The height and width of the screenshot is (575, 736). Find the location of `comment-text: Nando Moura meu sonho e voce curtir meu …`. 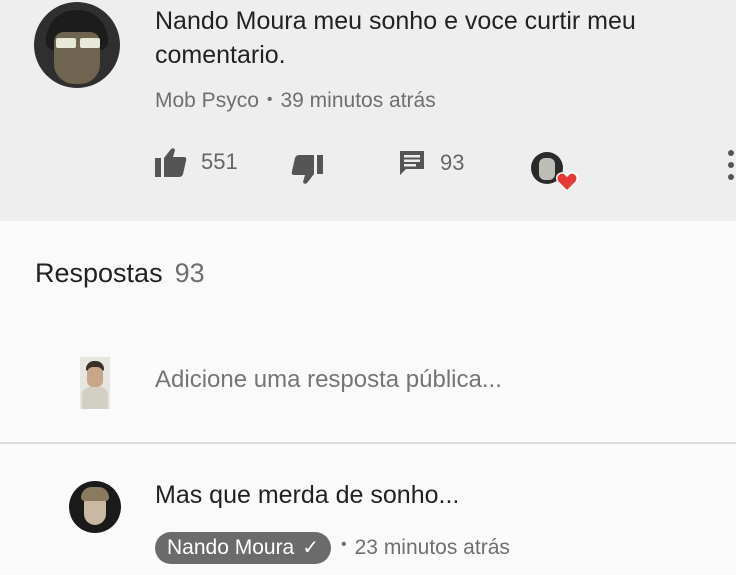

comment-text: Nando Moura meu sonho e voce curtir meu … is located at coordinates (395, 38).